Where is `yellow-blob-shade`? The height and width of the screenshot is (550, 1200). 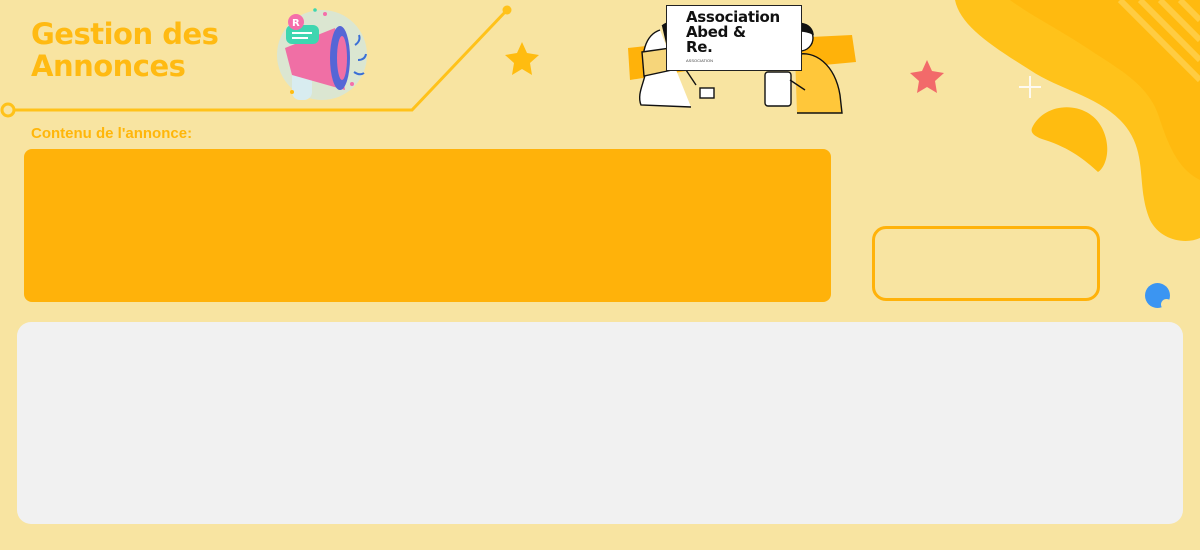 yellow-blob-shade is located at coordinates (1105, 90).